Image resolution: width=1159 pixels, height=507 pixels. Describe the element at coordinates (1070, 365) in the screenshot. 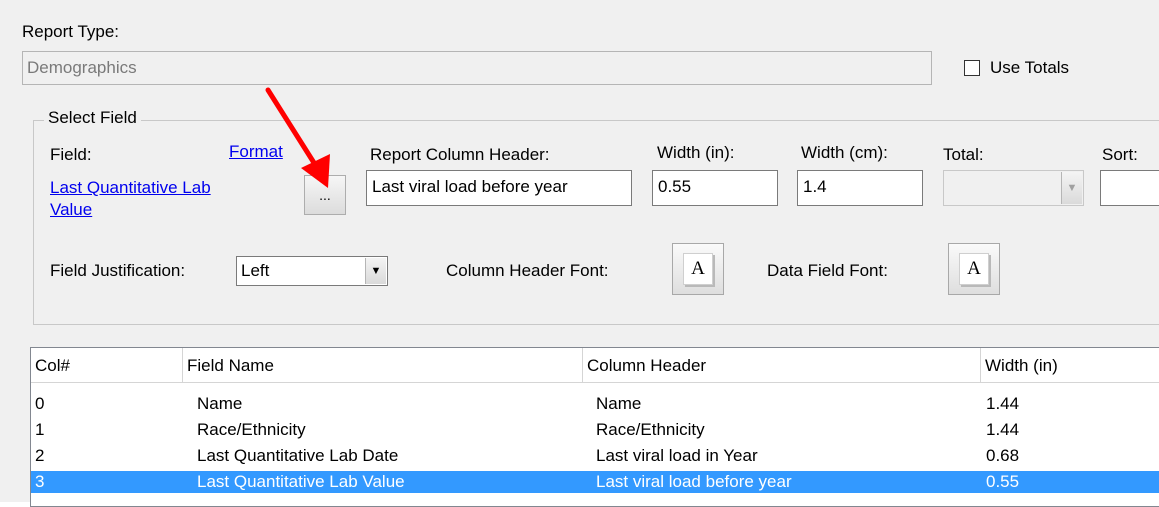

I see `header-width-in: Width (in)` at that location.